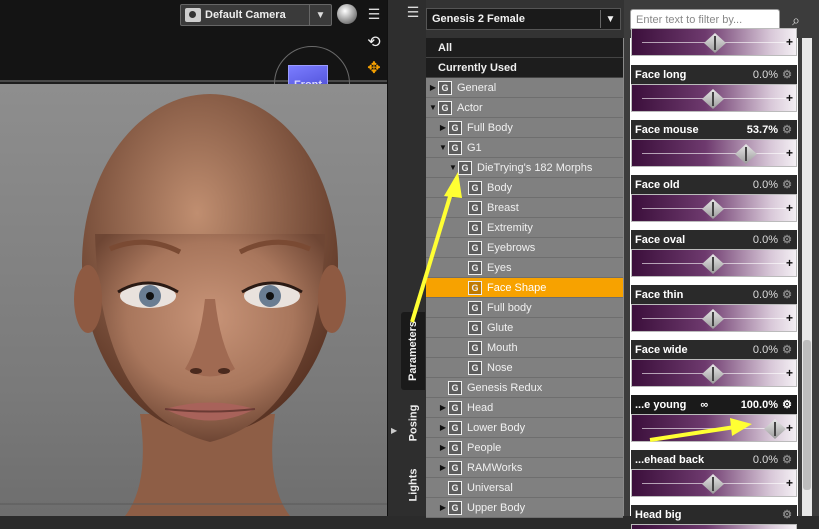  I want to click on annotation-arrowhead-tree, so click(453, 185).